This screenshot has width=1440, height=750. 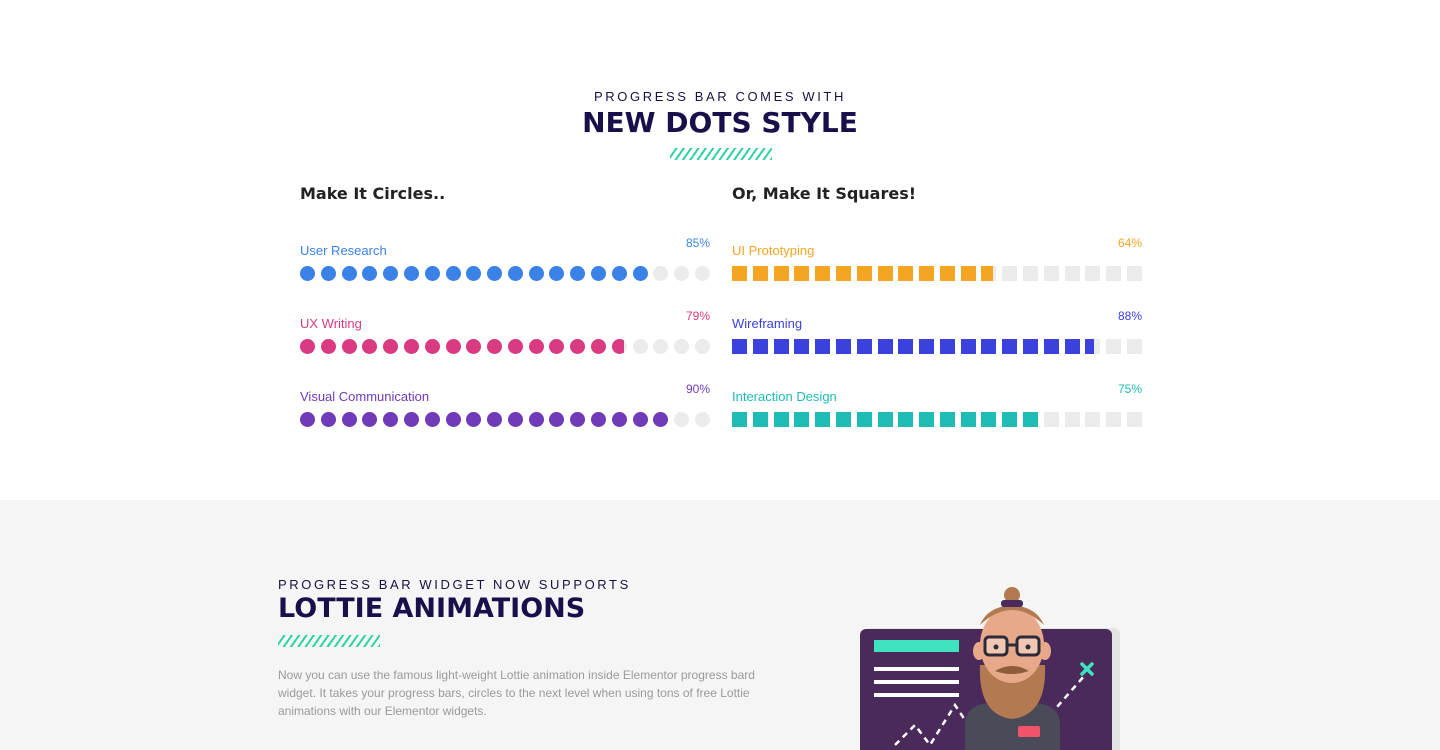 I want to click on progress-bar-ui-prototyping: UI Prototyping 64%, so click(x=937, y=243).